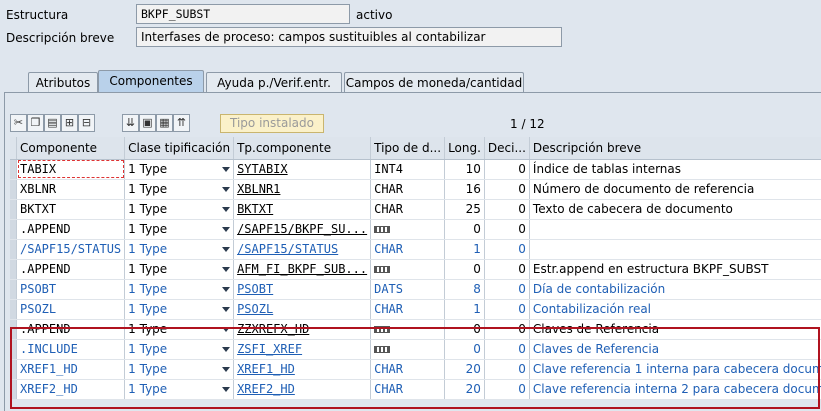  What do you see at coordinates (302, 289) in the screenshot?
I see `tp-componente-link: PSOBT` at bounding box center [302, 289].